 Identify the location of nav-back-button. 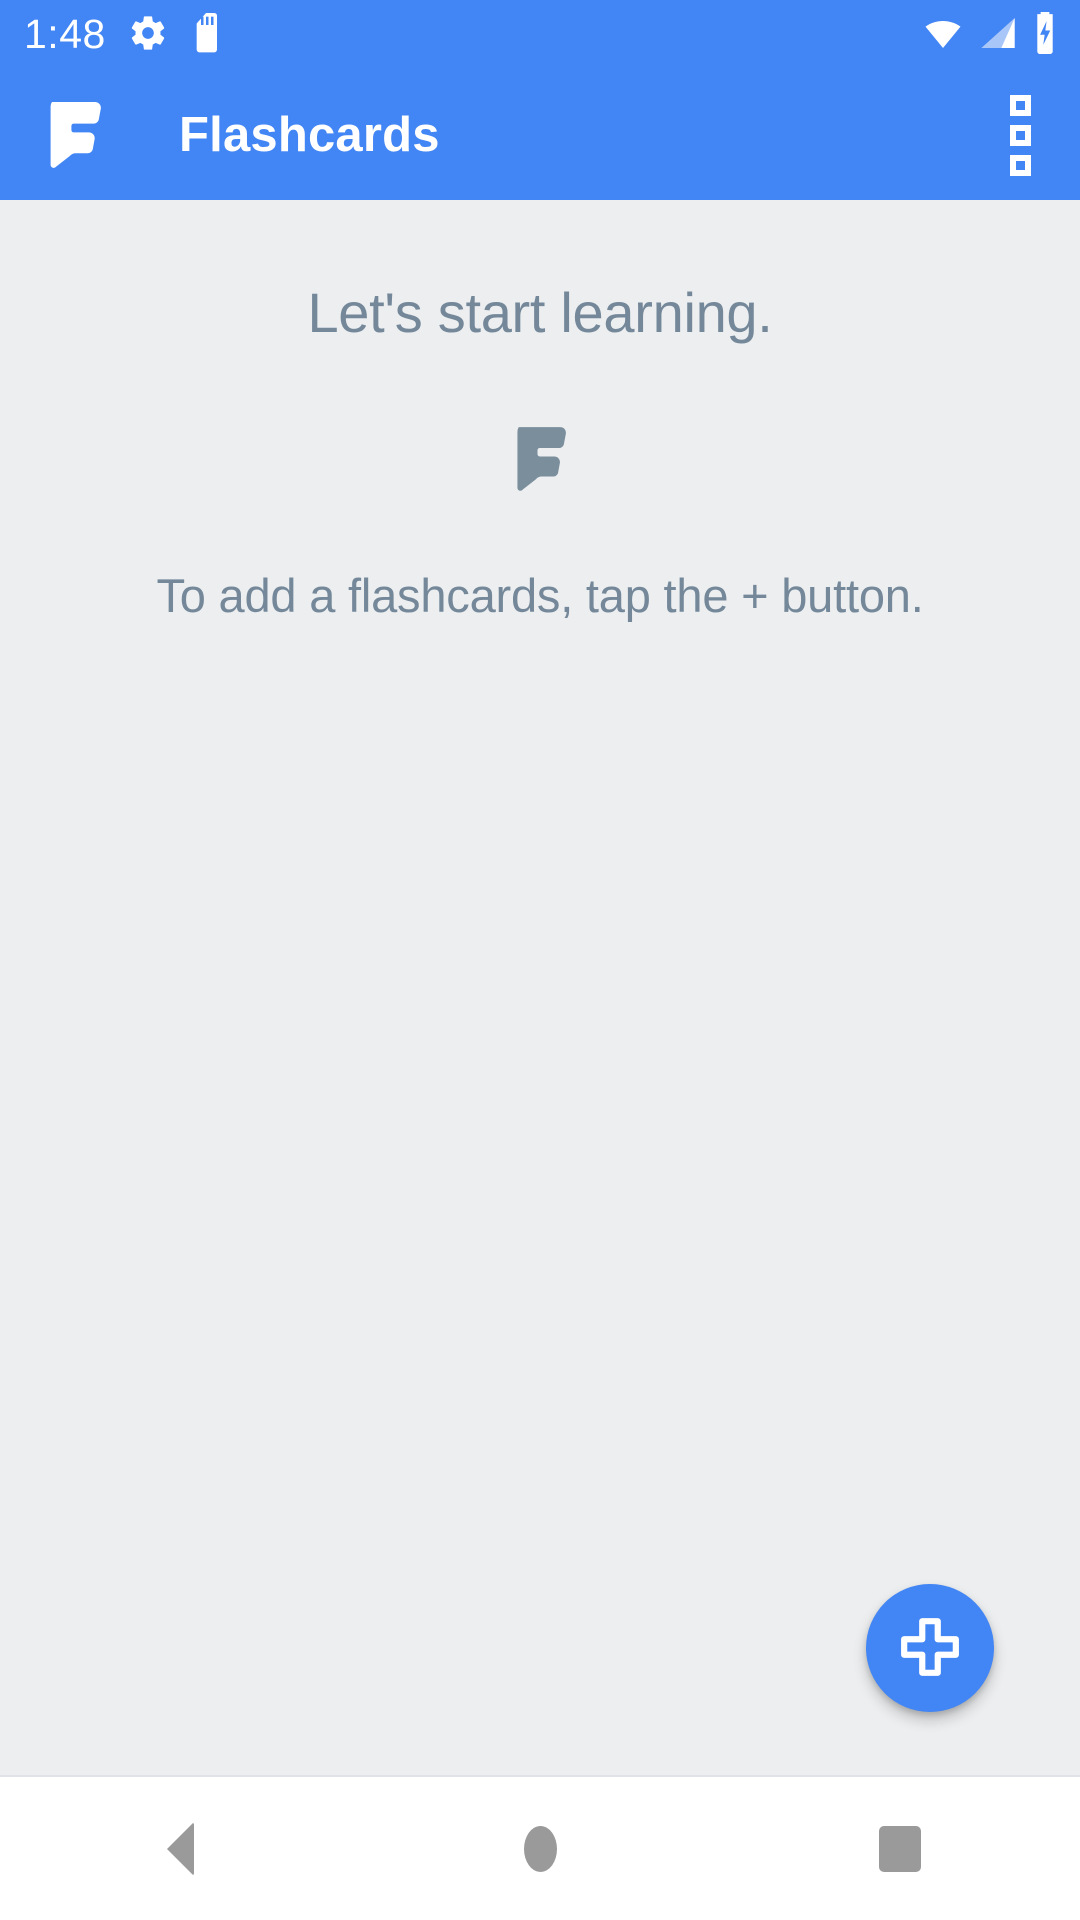
(180, 1848).